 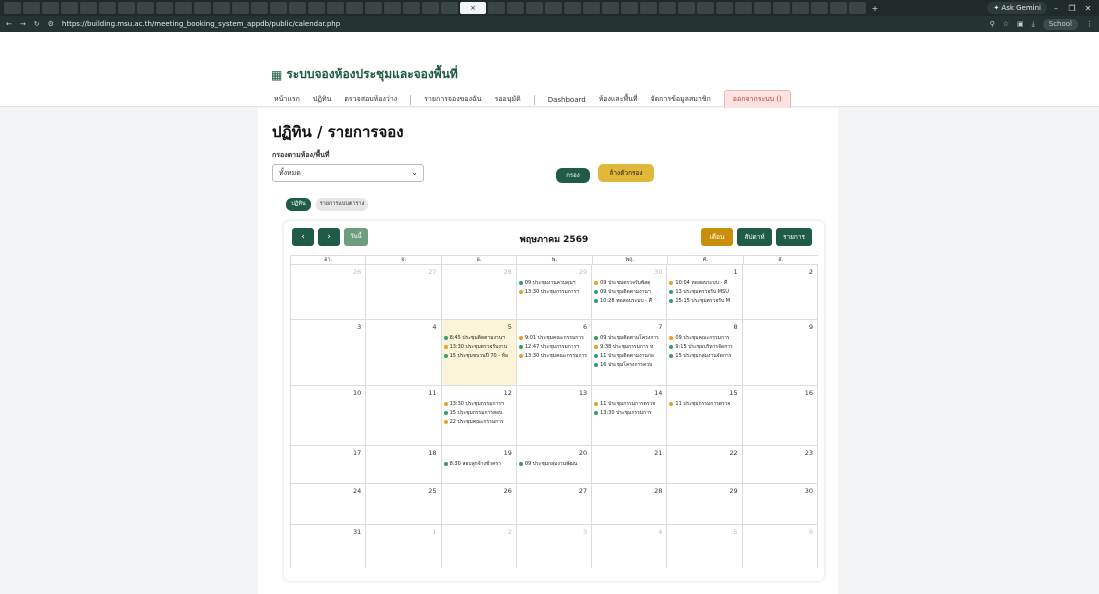 What do you see at coordinates (736, 327) in the screenshot?
I see `day-number: 8` at bounding box center [736, 327].